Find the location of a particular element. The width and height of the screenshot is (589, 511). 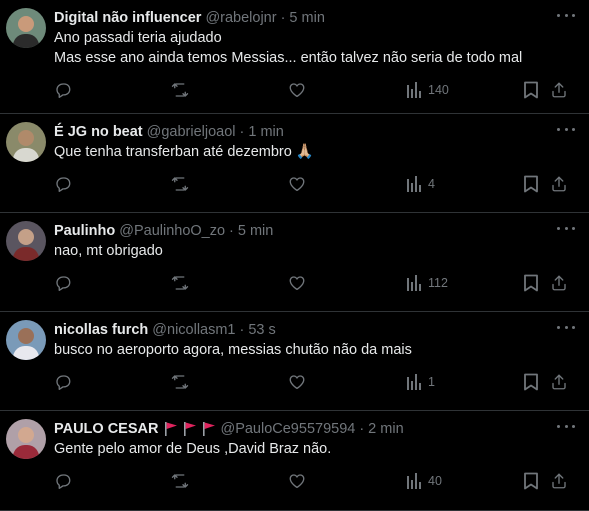

tweet-actions: 140 is located at coordinates (313, 92).